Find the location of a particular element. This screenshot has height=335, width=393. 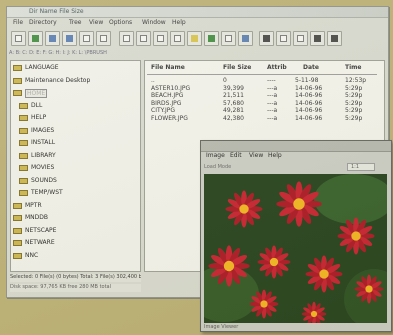

file-cell-name: FLOWER.JPG is located at coordinates (169, 118).